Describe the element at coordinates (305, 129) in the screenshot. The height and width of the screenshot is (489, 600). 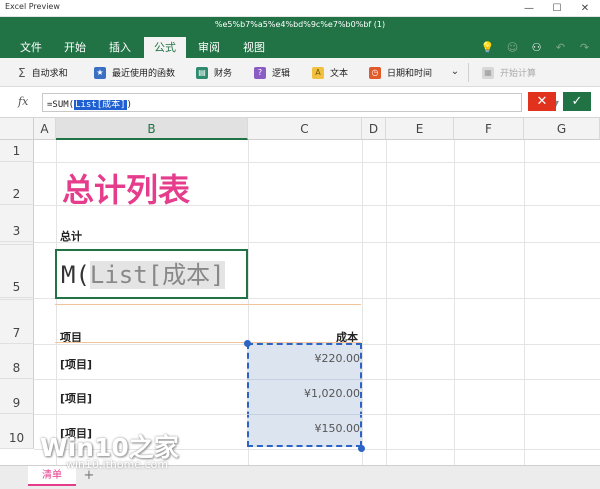
I see `column-header-c: C` at that location.